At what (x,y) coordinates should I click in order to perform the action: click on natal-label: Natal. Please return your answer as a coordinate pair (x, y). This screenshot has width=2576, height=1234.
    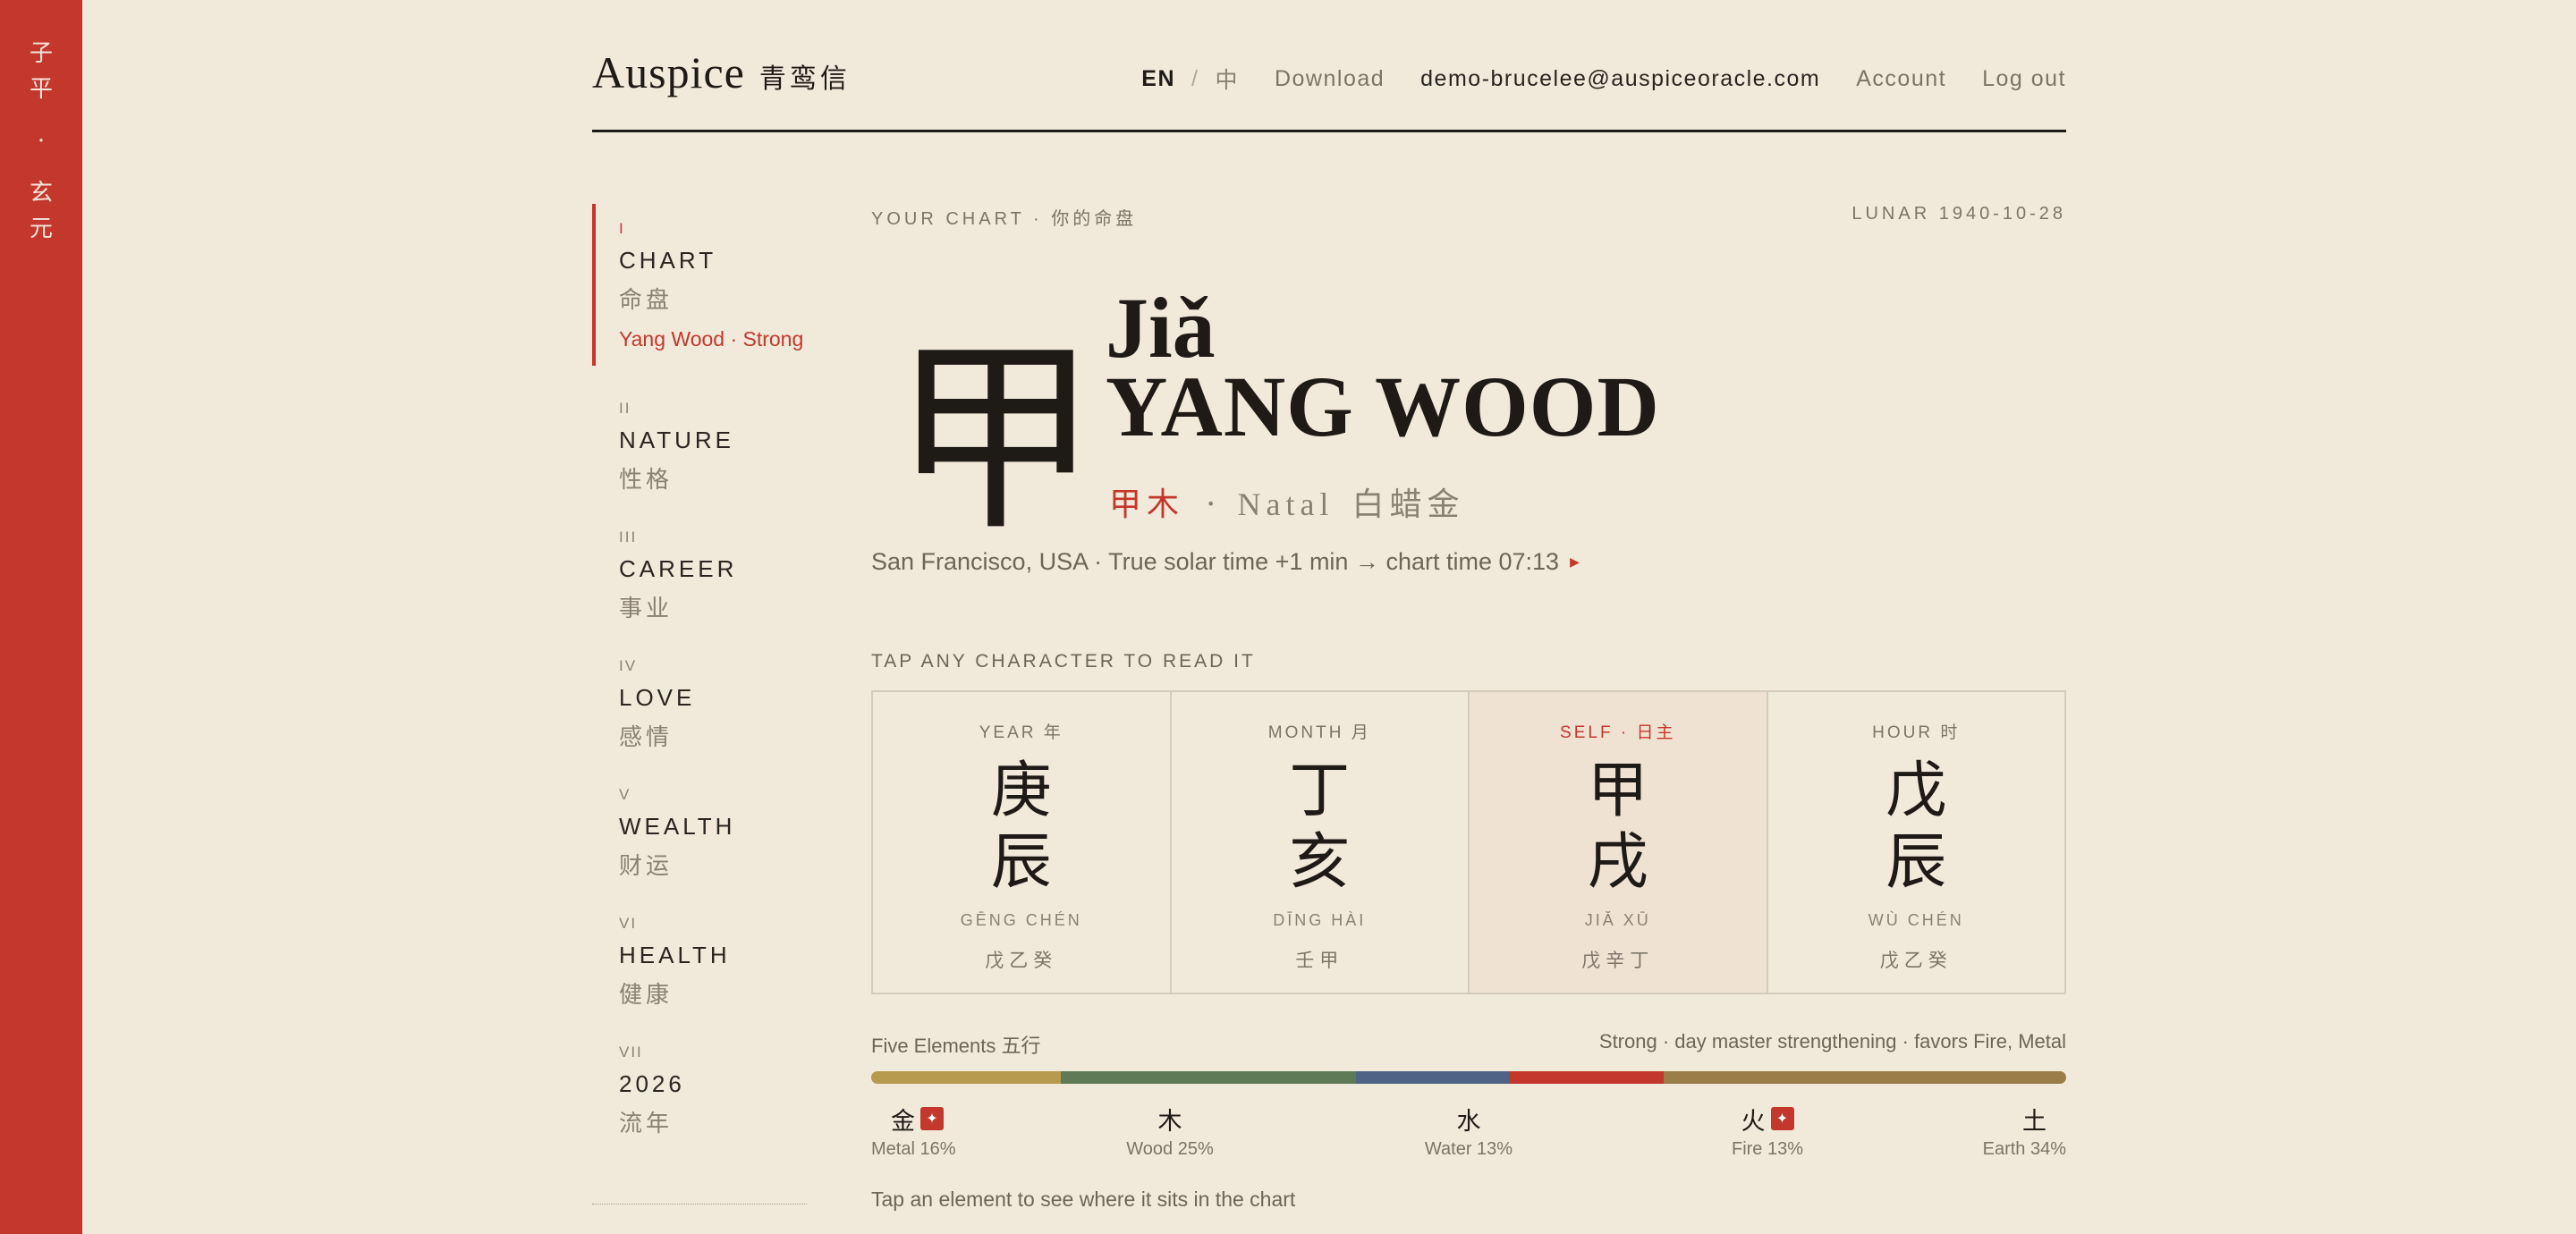
    Looking at the image, I should click on (1286, 504).